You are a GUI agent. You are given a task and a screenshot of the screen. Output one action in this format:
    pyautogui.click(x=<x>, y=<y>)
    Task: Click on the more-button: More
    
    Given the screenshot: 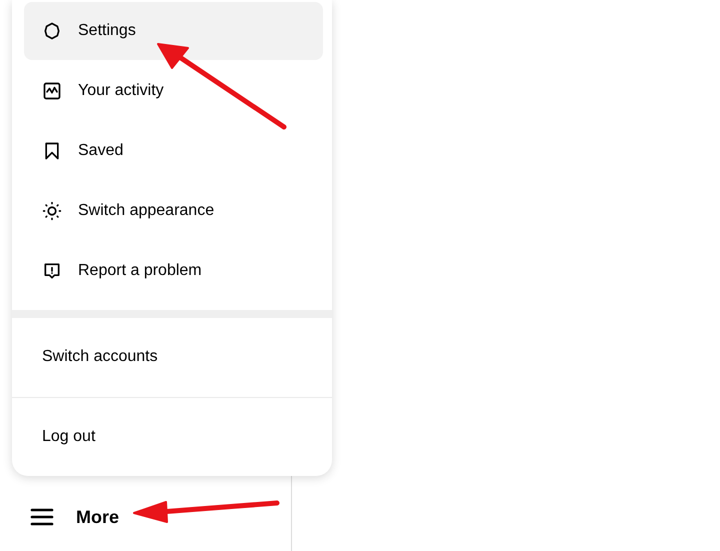 What is the action you would take?
    pyautogui.click(x=160, y=517)
    